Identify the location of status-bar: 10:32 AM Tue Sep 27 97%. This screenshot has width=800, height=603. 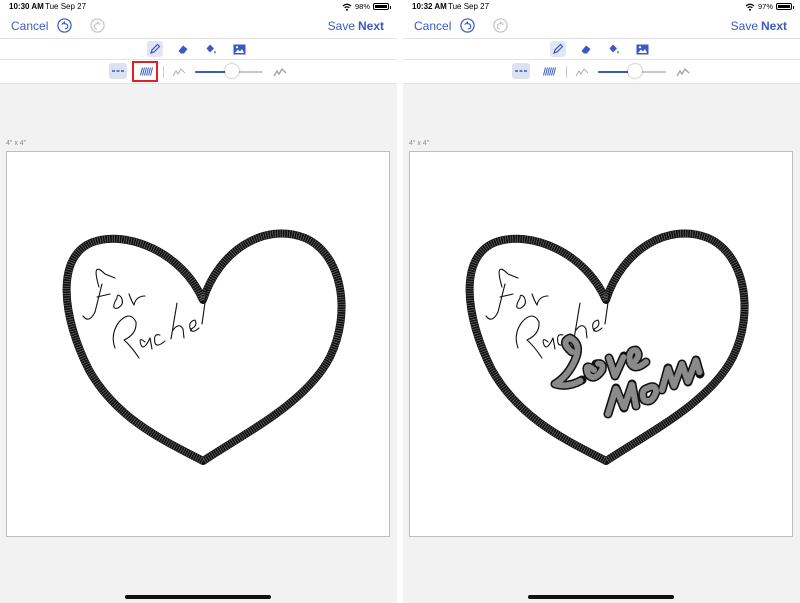
(601, 7).